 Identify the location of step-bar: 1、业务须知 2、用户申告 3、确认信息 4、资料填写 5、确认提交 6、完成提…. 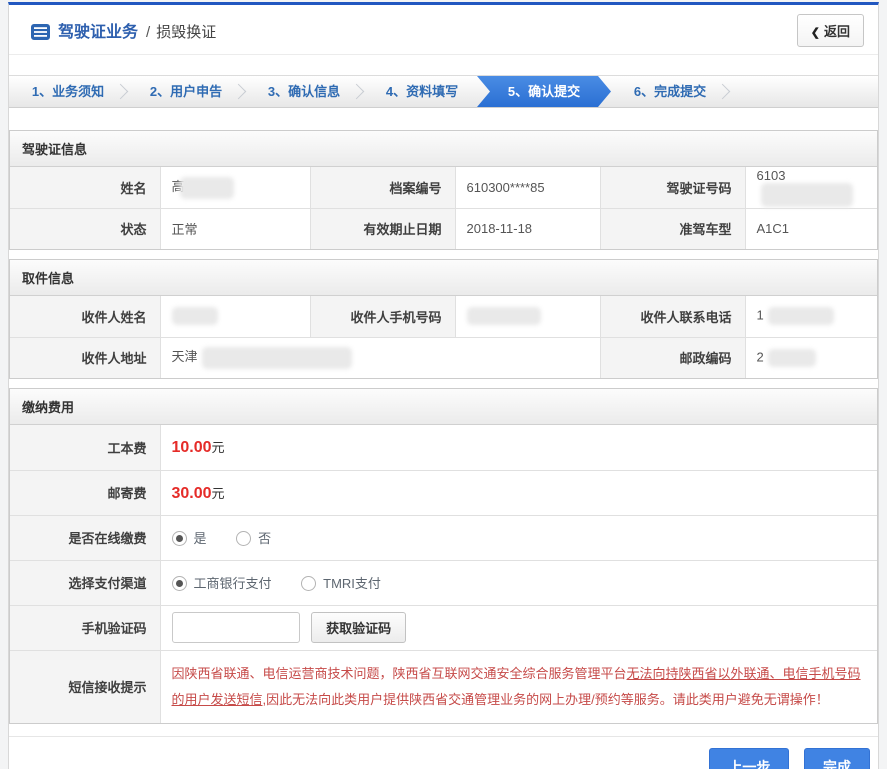
(443, 91).